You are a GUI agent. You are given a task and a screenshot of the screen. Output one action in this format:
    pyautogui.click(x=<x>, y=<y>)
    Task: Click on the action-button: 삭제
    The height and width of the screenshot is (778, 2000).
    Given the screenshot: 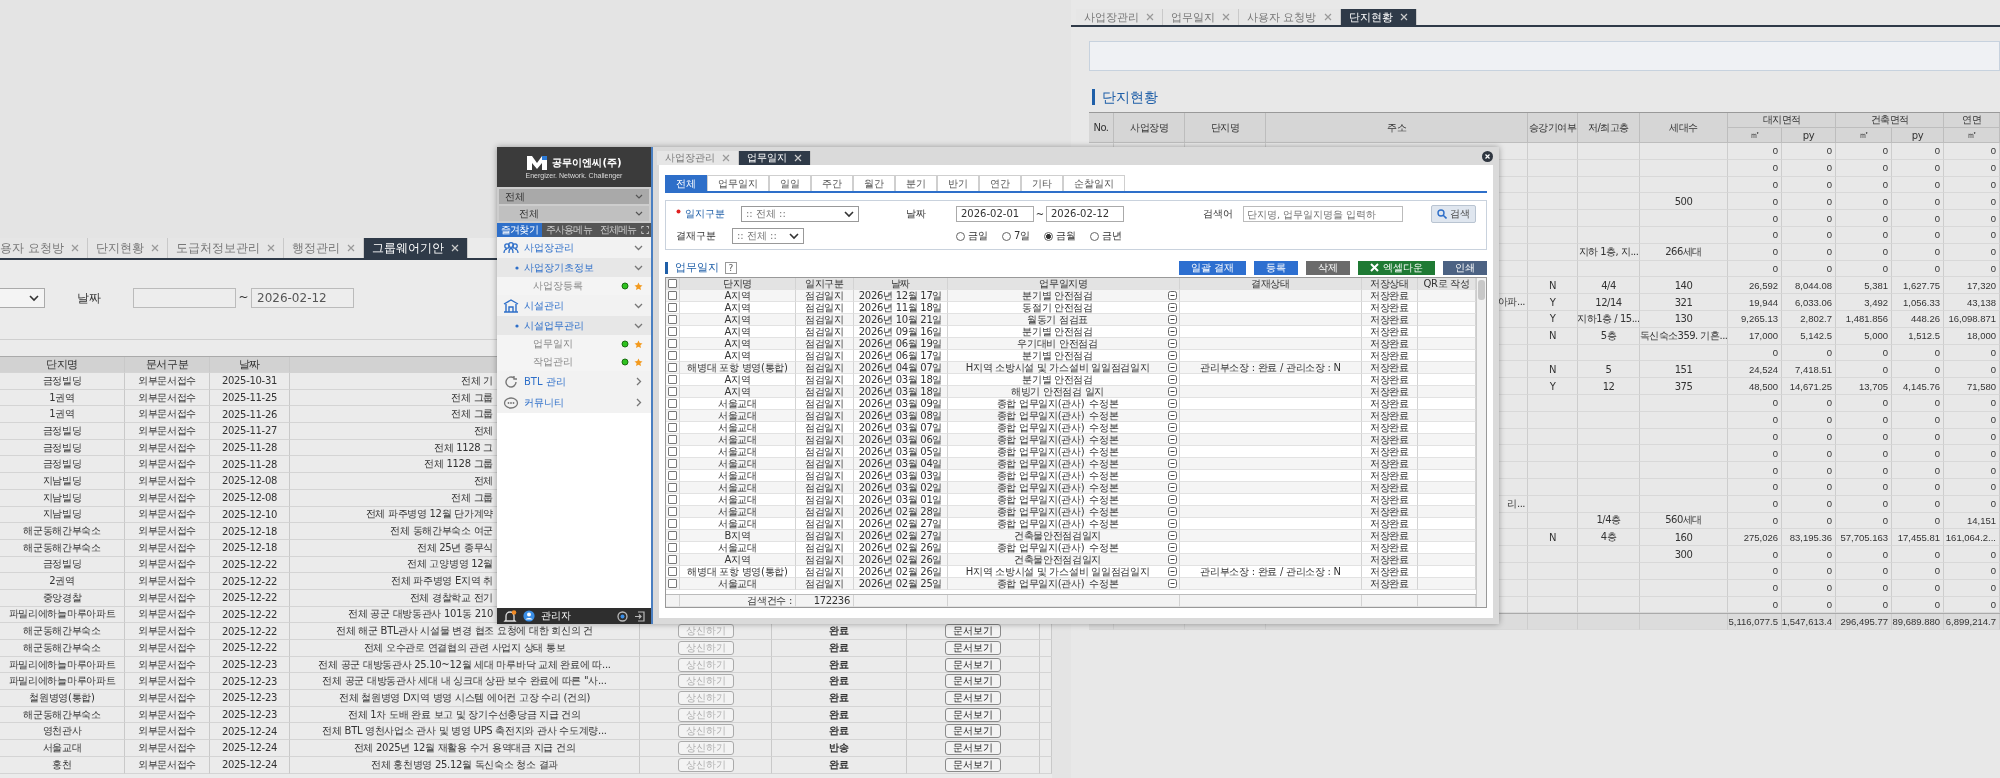 What is the action you would take?
    pyautogui.click(x=1328, y=267)
    